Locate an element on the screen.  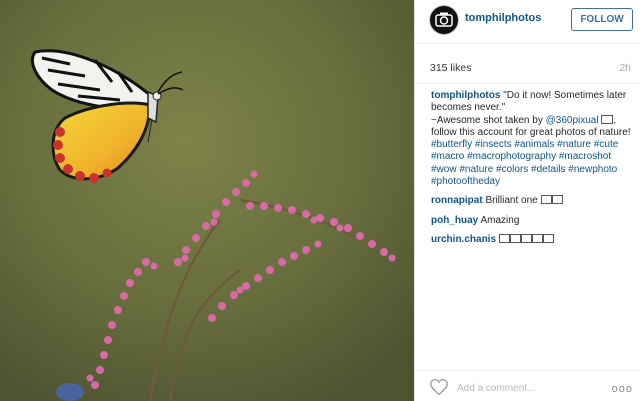
comment-item: ronnapipat Brilliant one is located at coordinates (531, 201).